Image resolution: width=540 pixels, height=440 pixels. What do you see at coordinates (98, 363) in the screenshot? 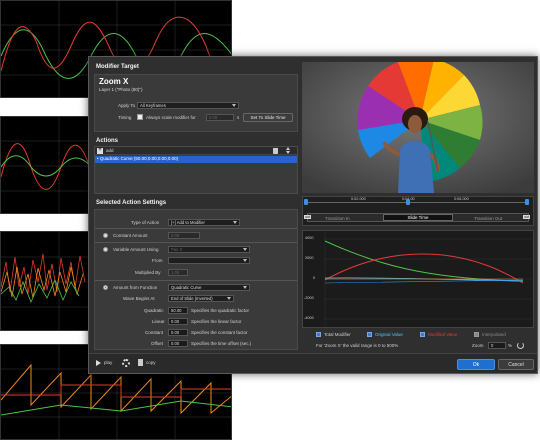
I see `play-icon` at bounding box center [98, 363].